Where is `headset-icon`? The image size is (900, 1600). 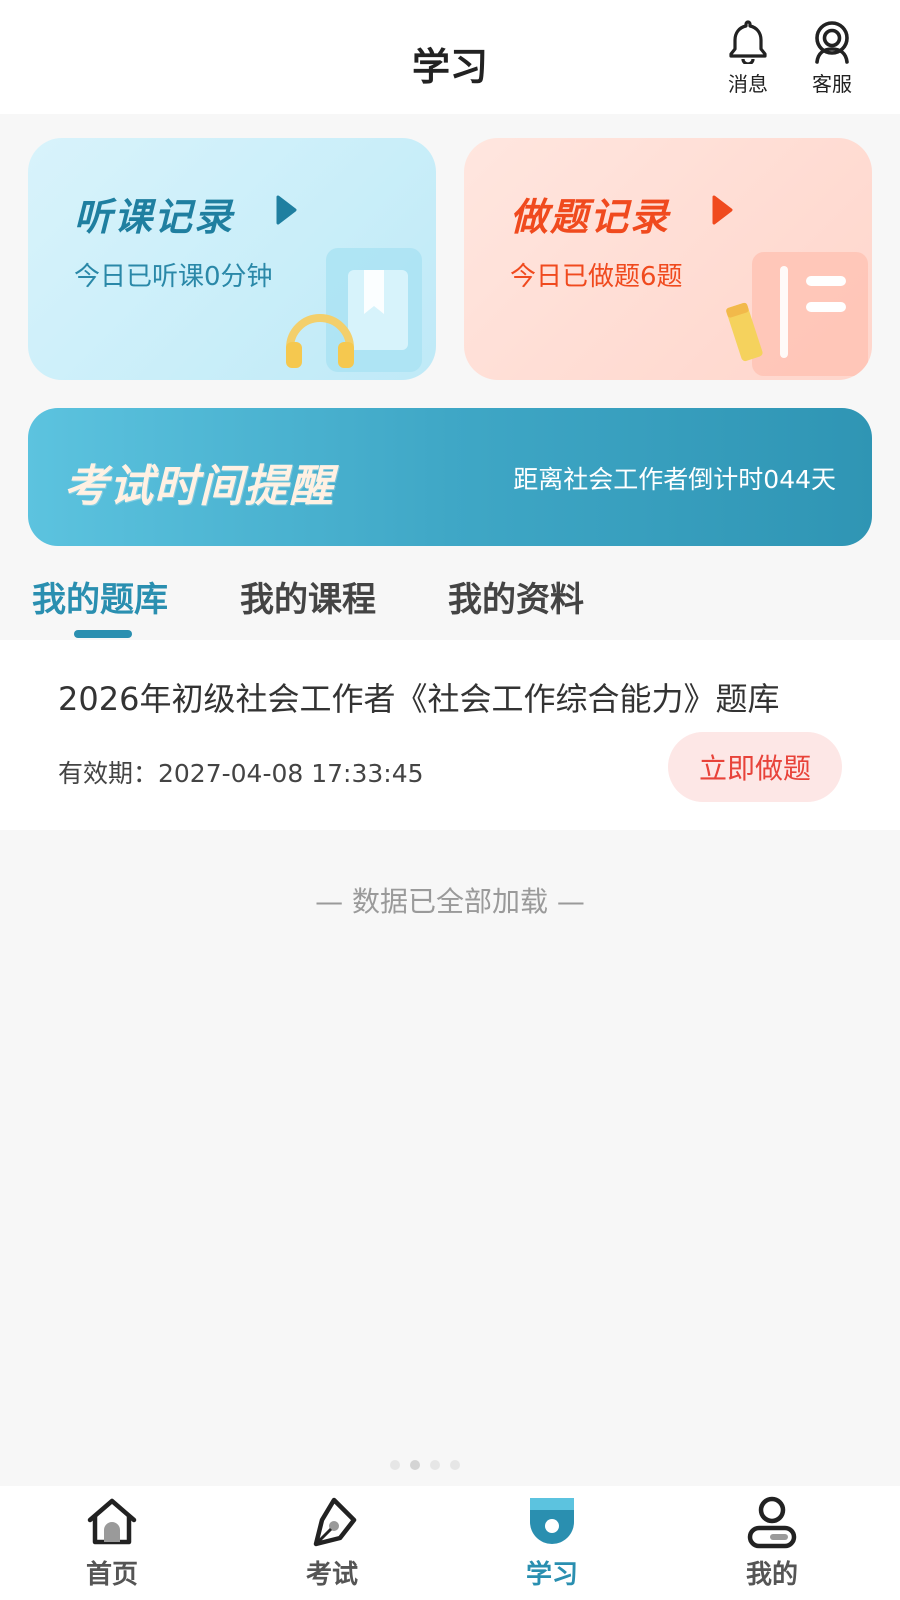
headset-icon is located at coordinates (832, 42).